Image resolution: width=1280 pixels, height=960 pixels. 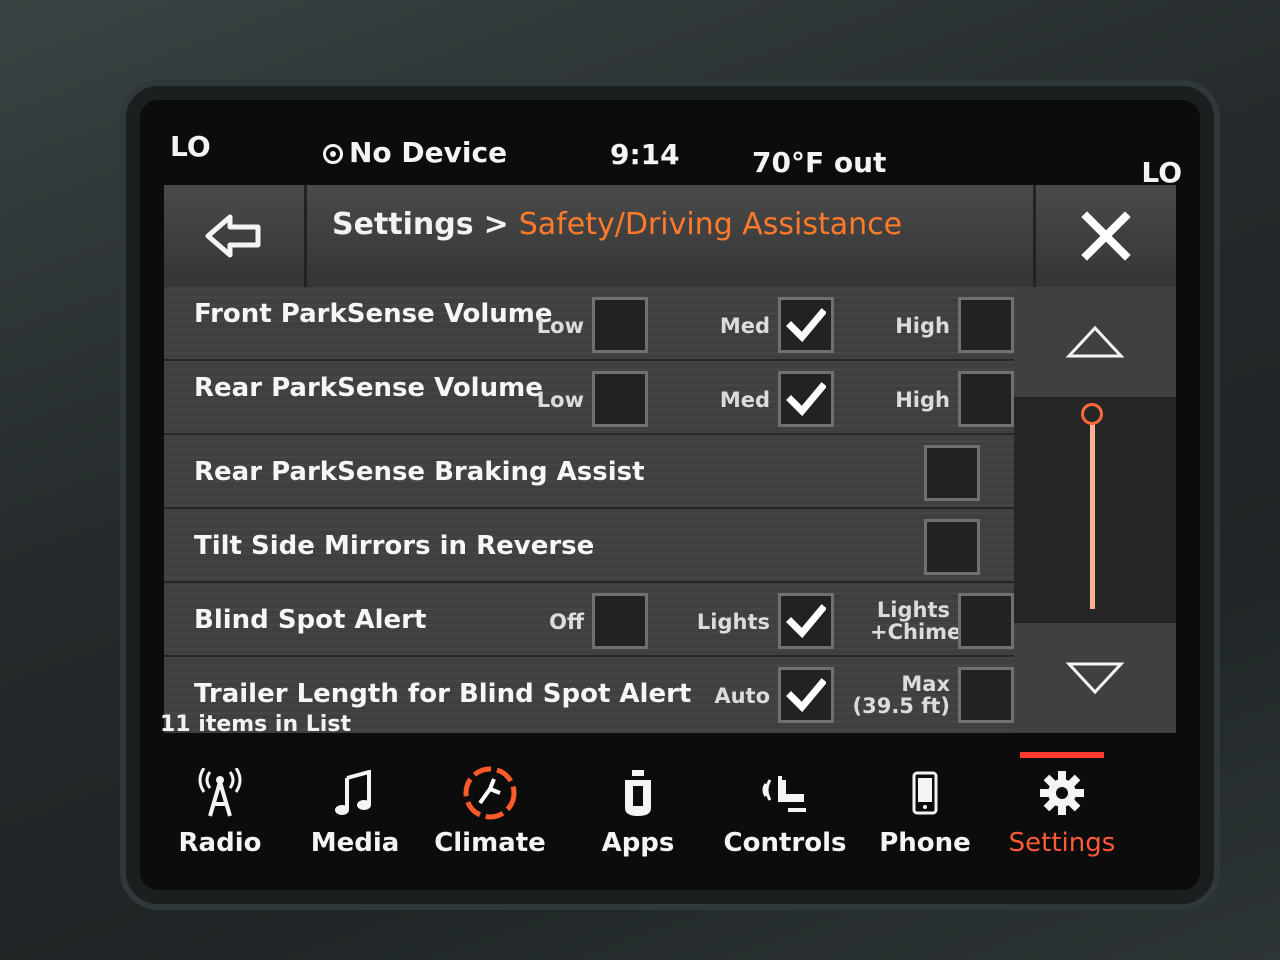 What do you see at coordinates (353, 792) in the screenshot?
I see `music-note-icon` at bounding box center [353, 792].